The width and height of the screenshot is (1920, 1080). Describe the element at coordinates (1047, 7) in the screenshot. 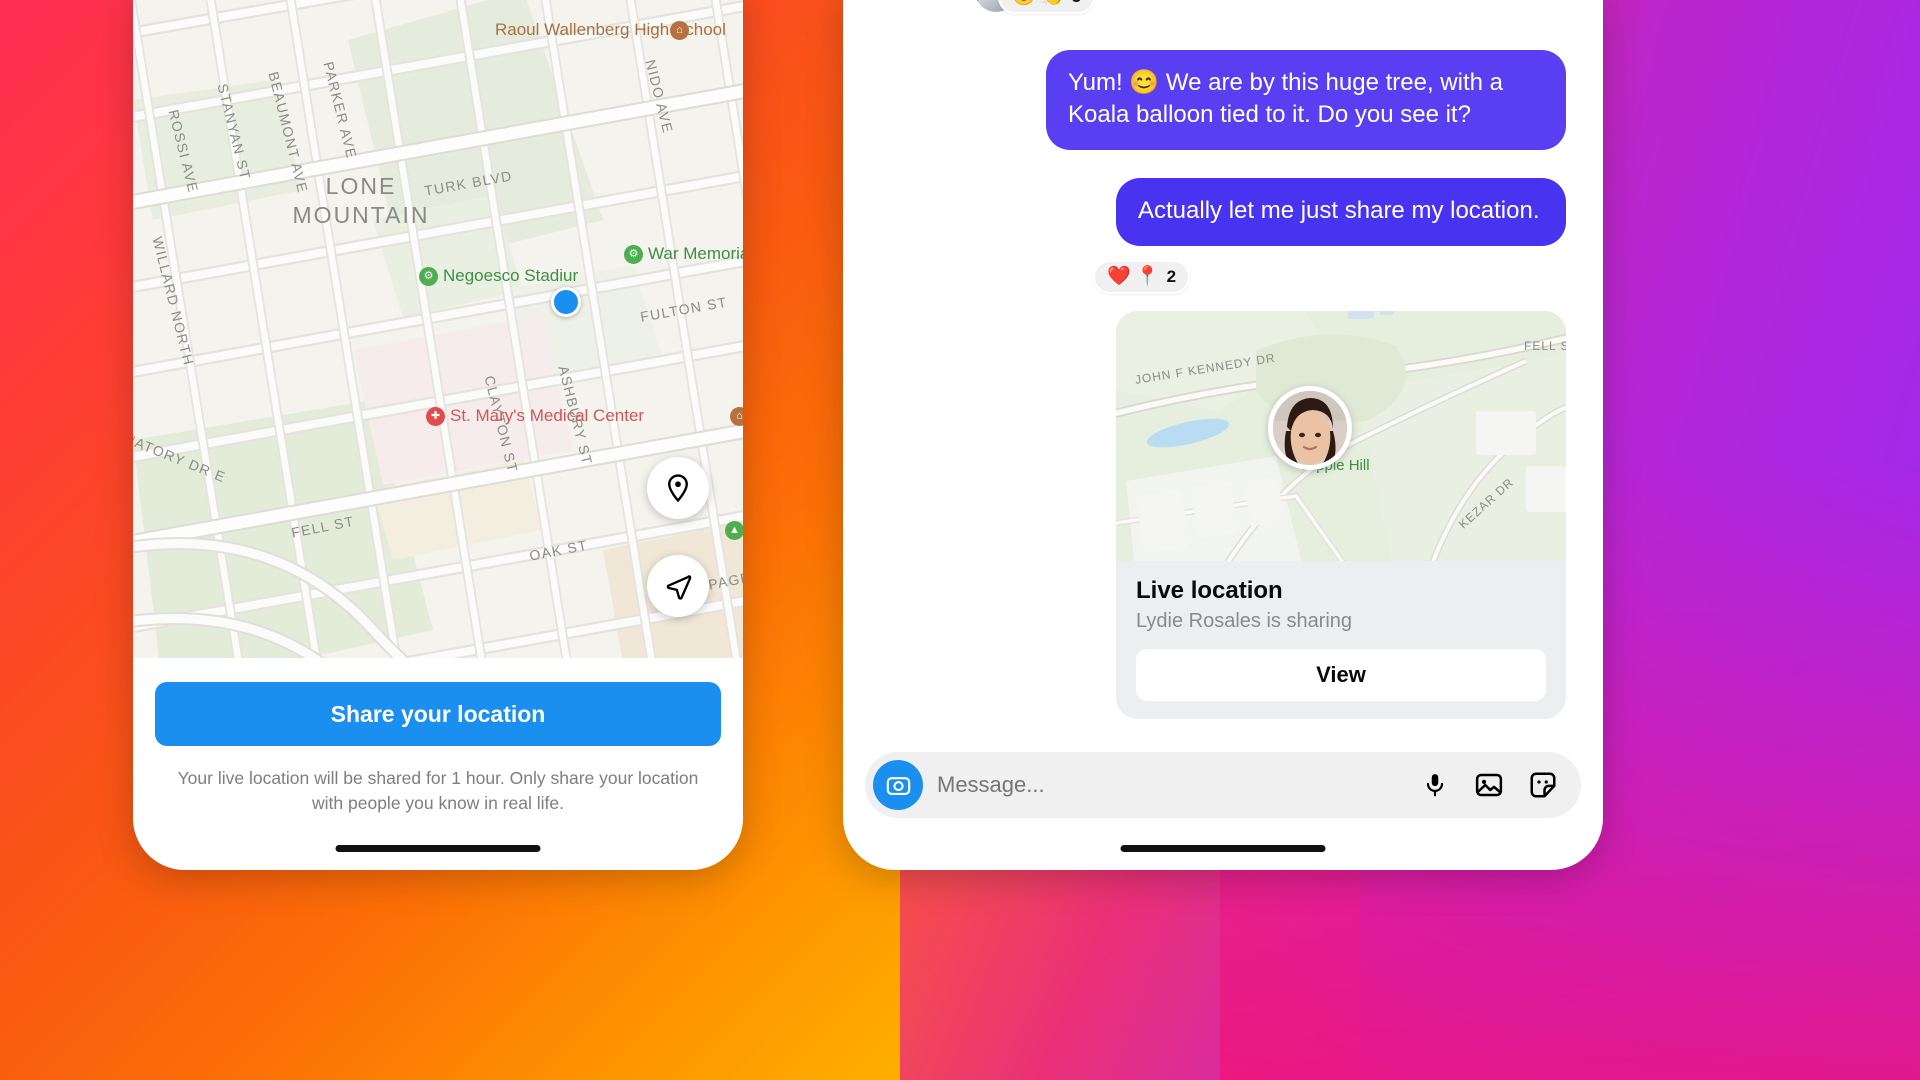

I see `reaction-pill: 😊 👏 3` at that location.